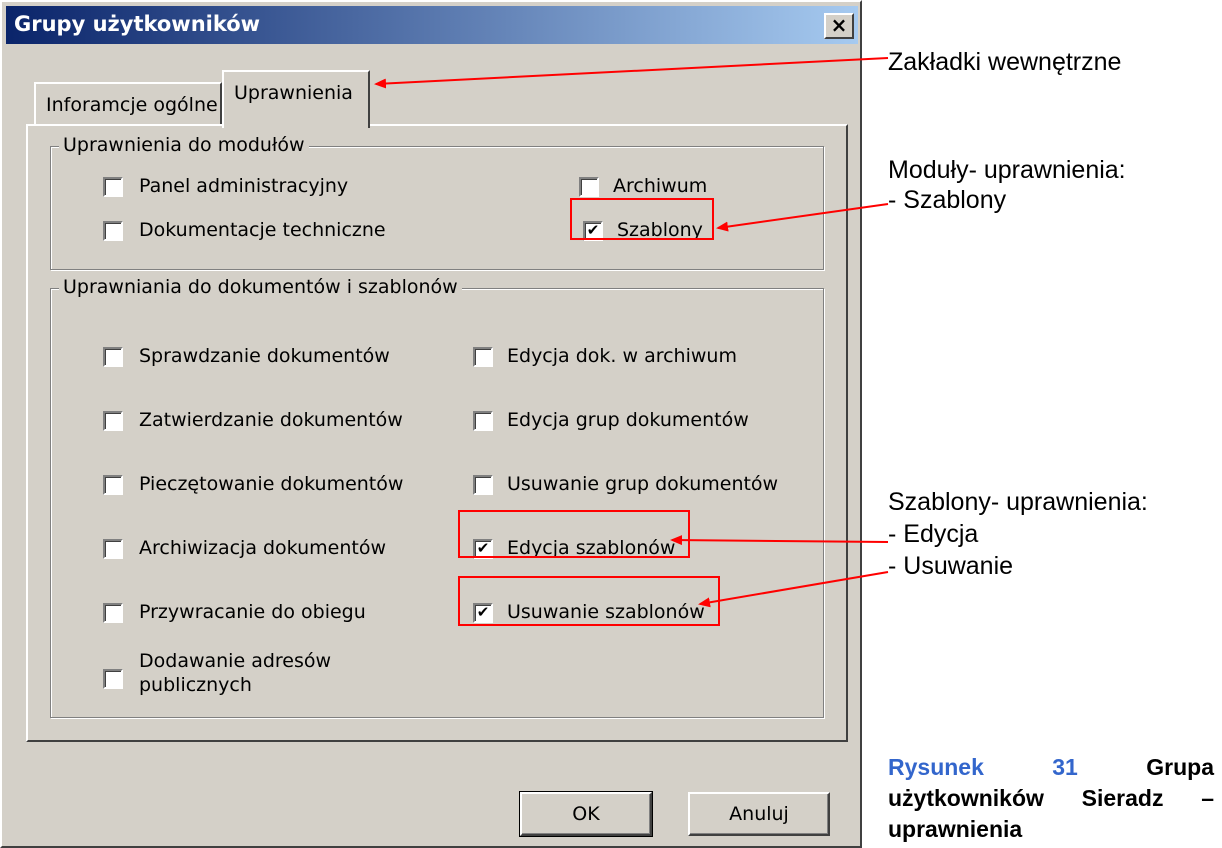 This screenshot has width=1222, height=848. Describe the element at coordinates (113, 357) in the screenshot. I see `check-docs-checkbox` at that location.